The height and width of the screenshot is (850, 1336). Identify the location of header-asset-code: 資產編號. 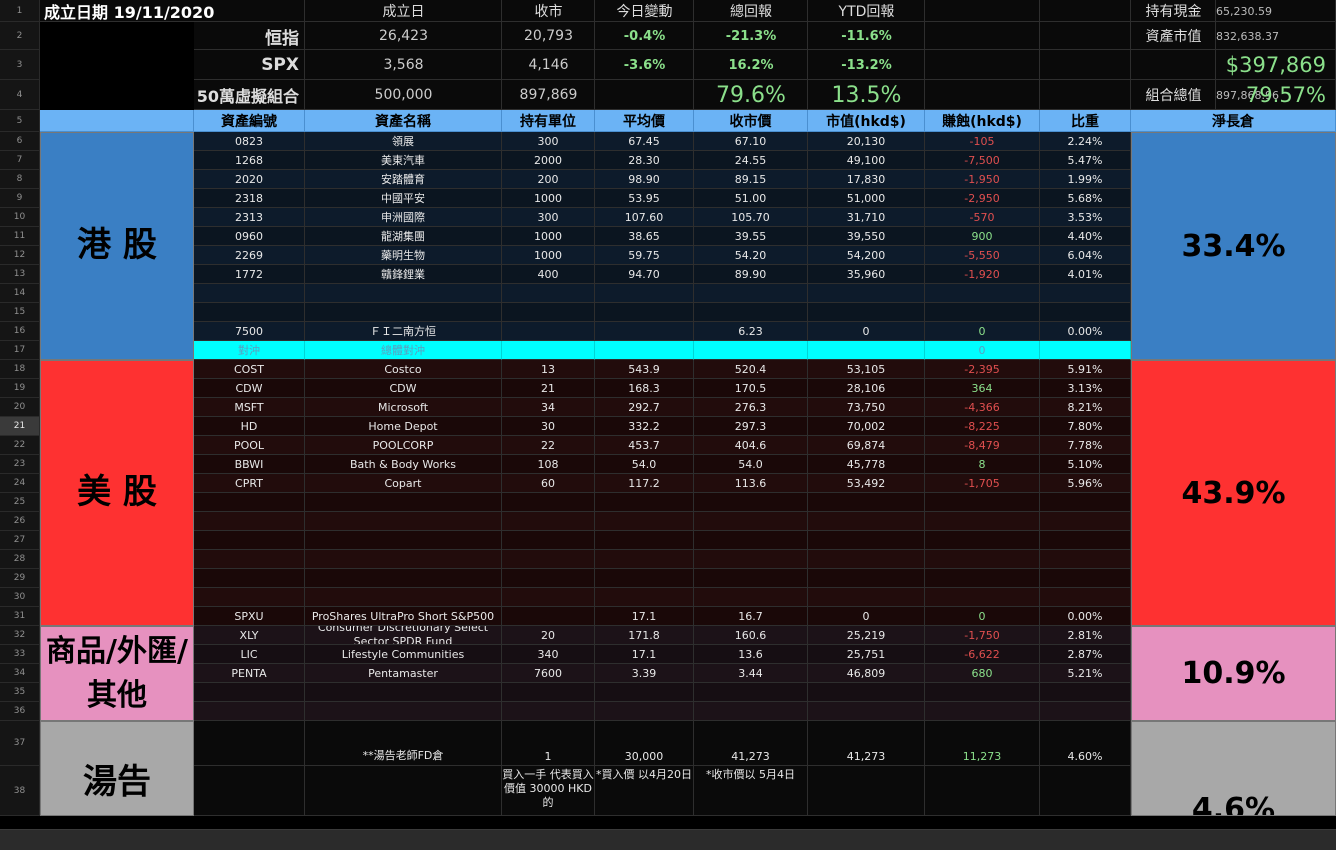
(249, 121).